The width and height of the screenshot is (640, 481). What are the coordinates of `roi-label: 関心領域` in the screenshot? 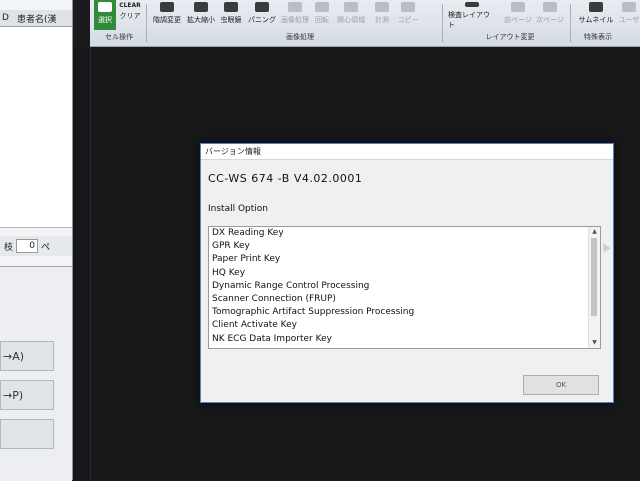 It's located at (351, 20).